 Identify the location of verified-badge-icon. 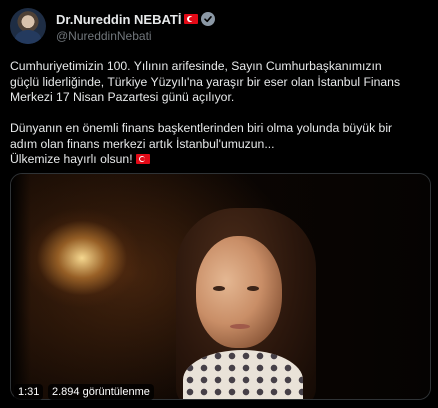
(208, 19).